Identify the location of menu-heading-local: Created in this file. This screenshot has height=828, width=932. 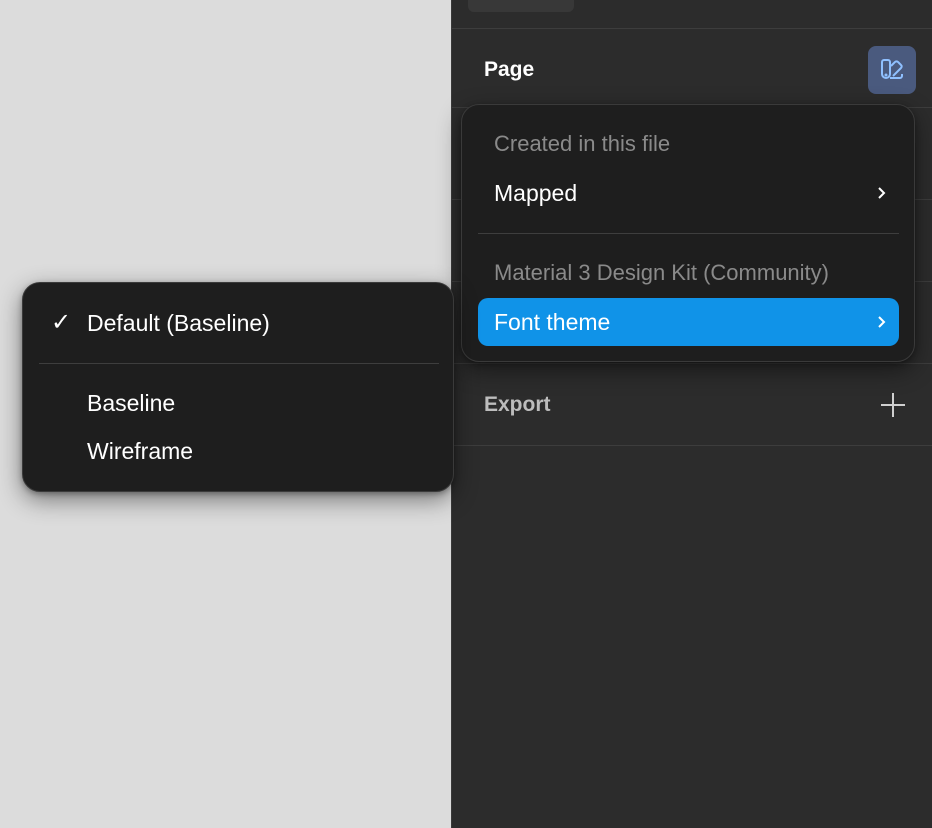
(582, 143).